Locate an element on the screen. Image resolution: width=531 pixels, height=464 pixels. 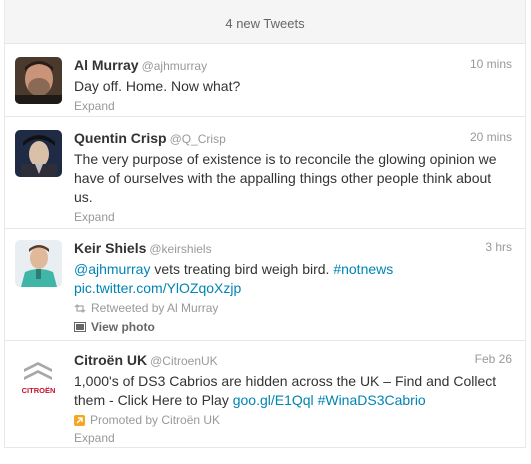
promoted-icon is located at coordinates (79, 420).